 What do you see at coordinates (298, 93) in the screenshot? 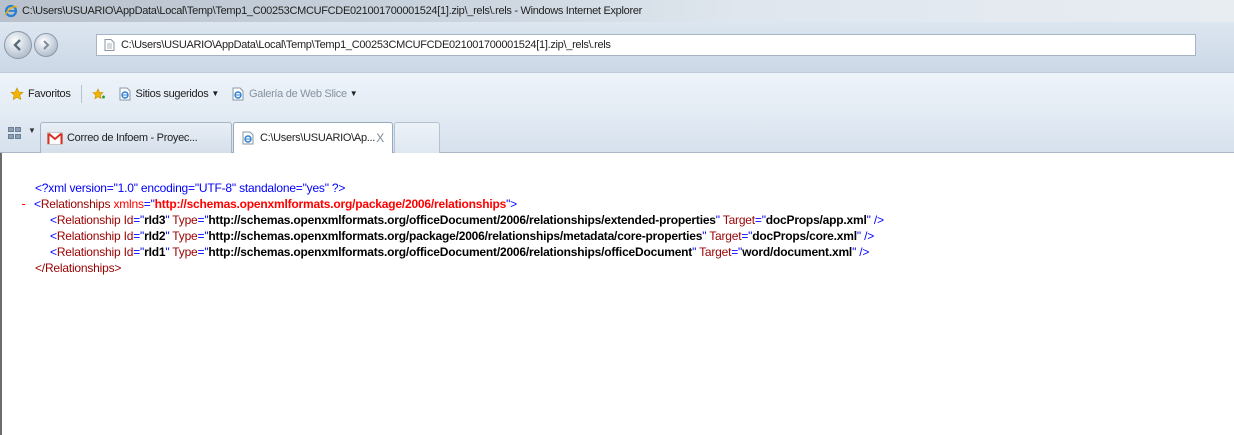
I see `web-slice-gallery-label: Galería de Web Slice` at bounding box center [298, 93].